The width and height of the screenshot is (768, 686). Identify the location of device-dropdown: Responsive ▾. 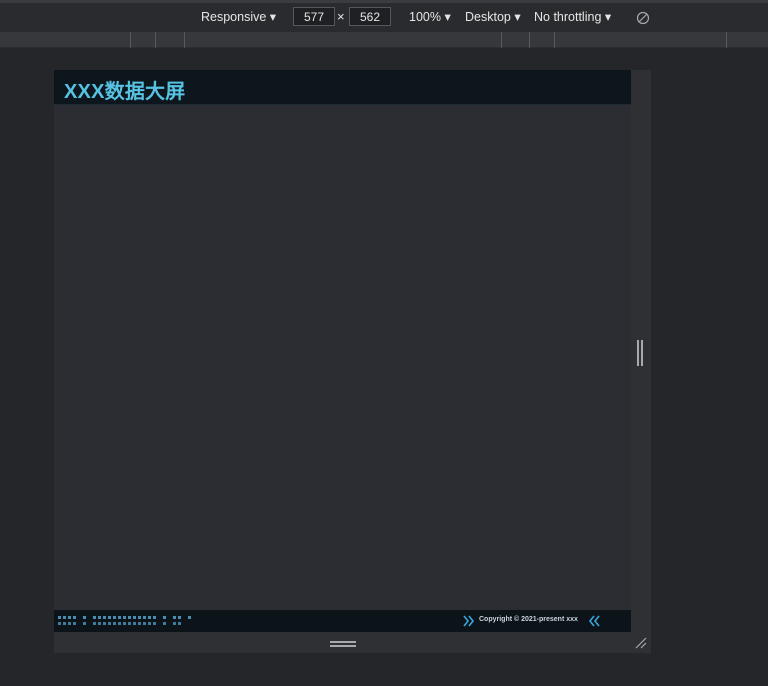
(238, 16).